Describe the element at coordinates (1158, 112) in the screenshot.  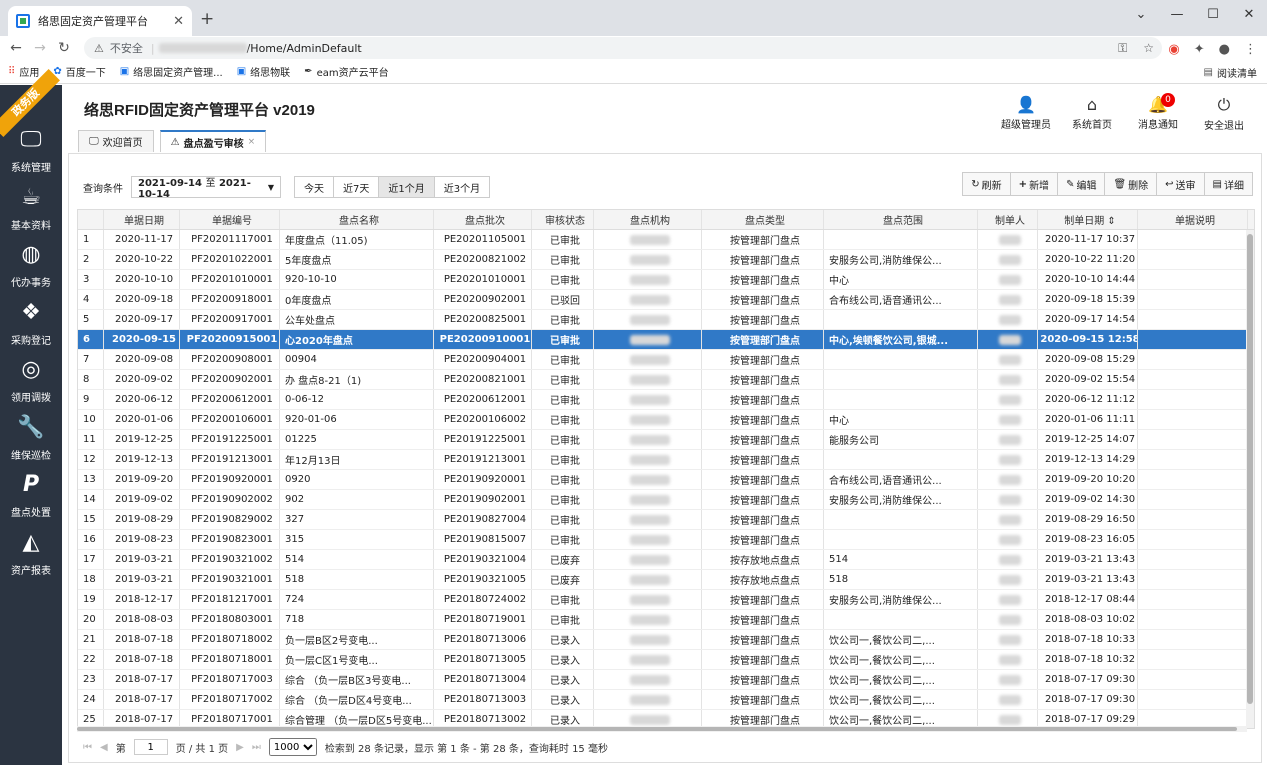
I see `notification-button: 🔔 0 消息通知` at that location.